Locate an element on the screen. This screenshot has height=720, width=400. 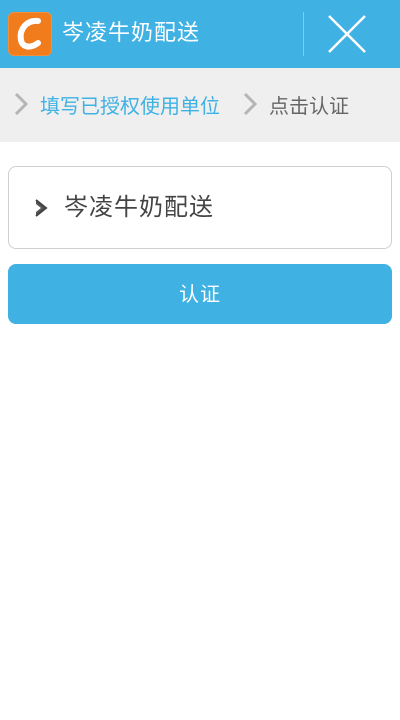
app-title: 岑凌牛奶配送 is located at coordinates (131, 33).